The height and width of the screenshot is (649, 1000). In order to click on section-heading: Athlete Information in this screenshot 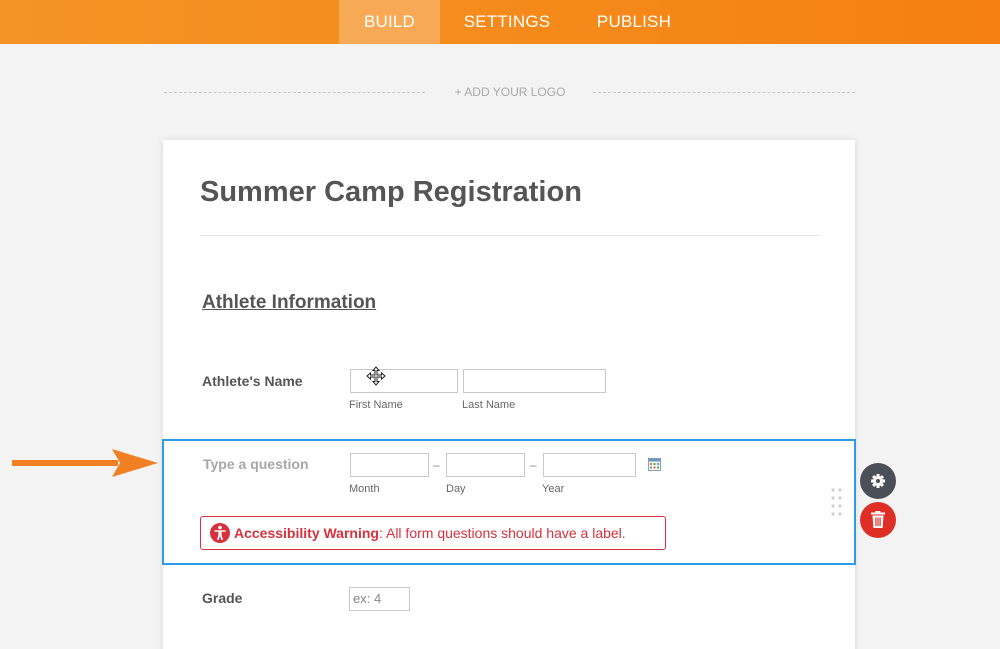, I will do `click(289, 303)`.